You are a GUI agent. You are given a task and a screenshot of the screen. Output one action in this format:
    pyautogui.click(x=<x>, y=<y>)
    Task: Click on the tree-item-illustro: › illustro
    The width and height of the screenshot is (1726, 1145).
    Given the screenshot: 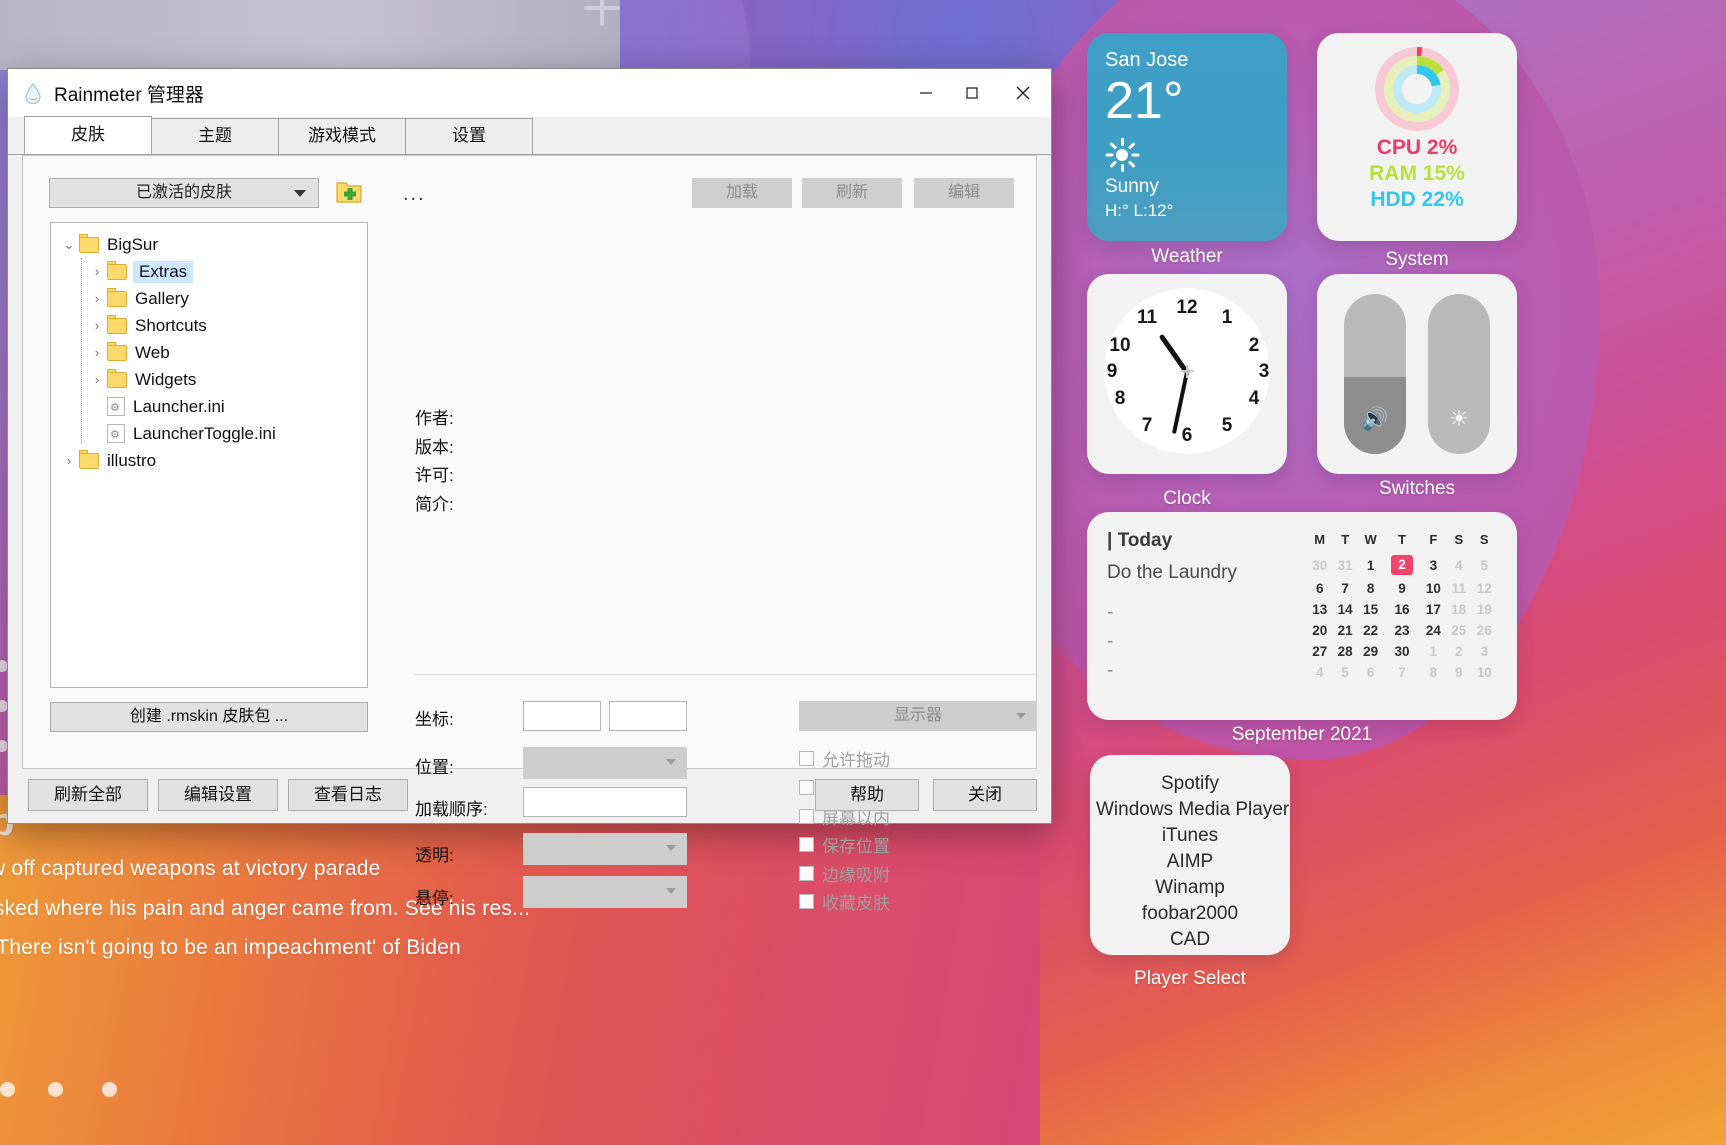 What is the action you would take?
    pyautogui.click(x=209, y=460)
    